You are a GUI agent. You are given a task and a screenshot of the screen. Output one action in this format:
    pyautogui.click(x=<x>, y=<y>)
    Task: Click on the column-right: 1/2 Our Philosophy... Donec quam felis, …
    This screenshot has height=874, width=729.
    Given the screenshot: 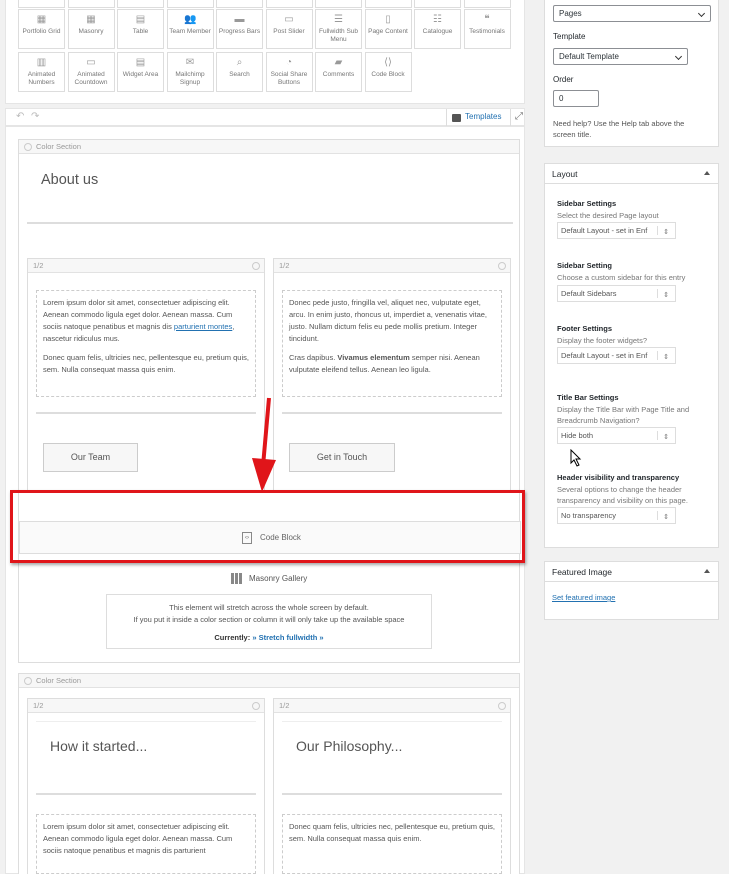 What is the action you would take?
    pyautogui.click(x=392, y=786)
    